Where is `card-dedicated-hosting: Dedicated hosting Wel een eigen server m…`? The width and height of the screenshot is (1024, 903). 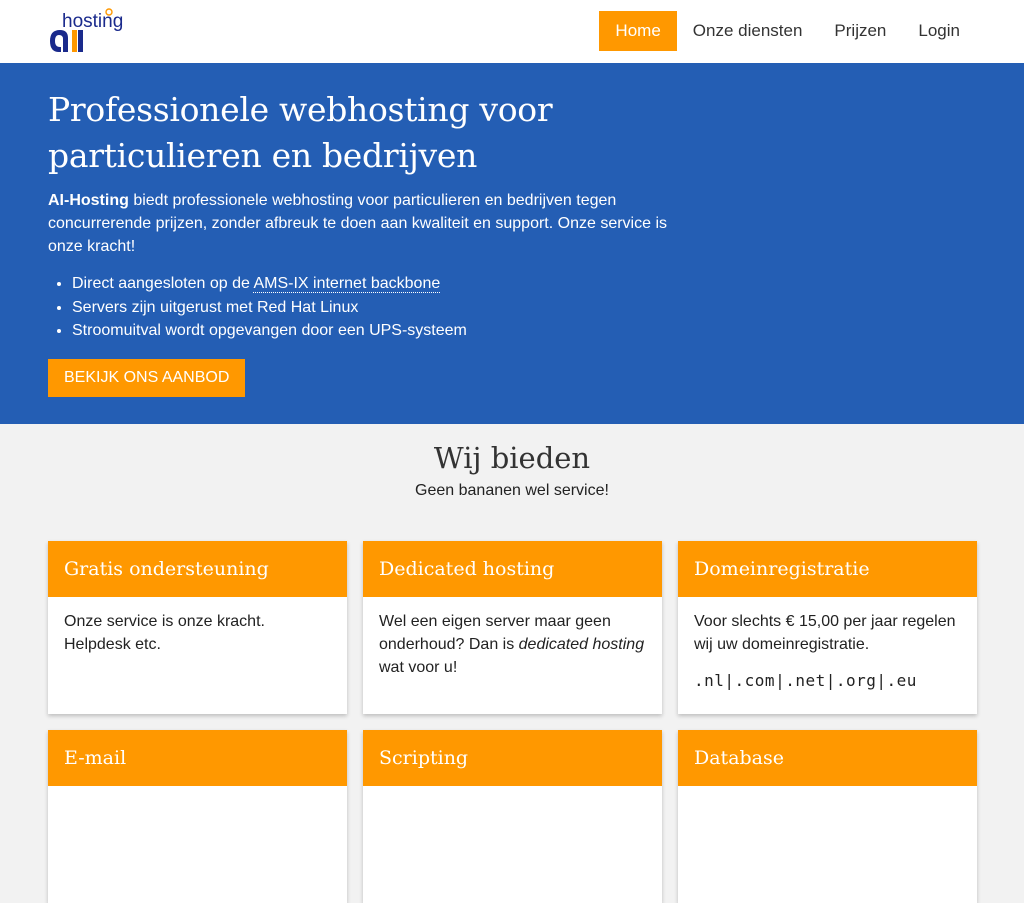 card-dedicated-hosting: Dedicated hosting Wel een eigen server m… is located at coordinates (512, 627).